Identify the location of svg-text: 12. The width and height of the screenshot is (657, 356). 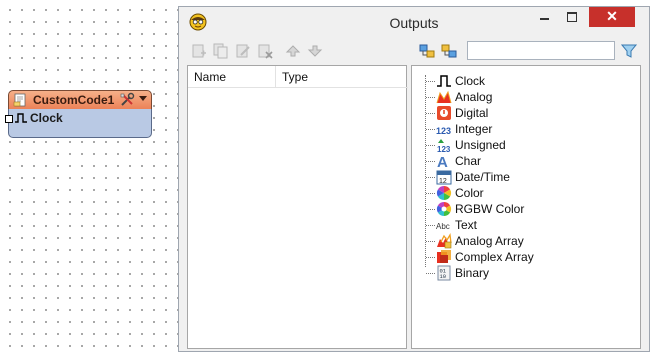
(443, 181).